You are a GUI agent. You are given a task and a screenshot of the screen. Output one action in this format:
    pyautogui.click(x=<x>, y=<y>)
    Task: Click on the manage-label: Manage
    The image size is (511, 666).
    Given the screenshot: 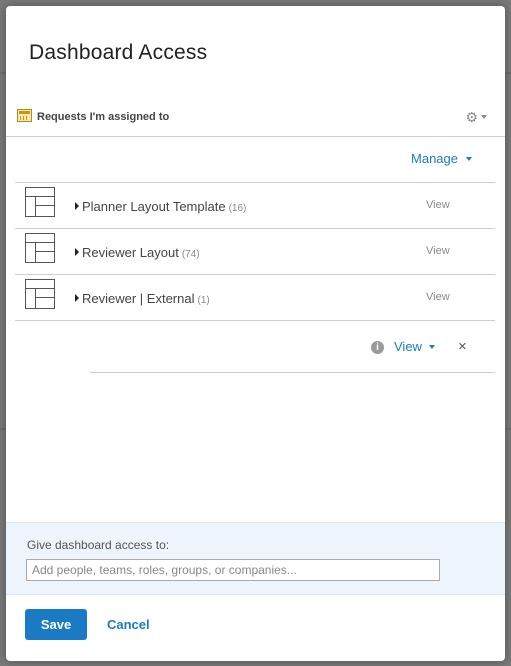 What is the action you would take?
    pyautogui.click(x=434, y=158)
    